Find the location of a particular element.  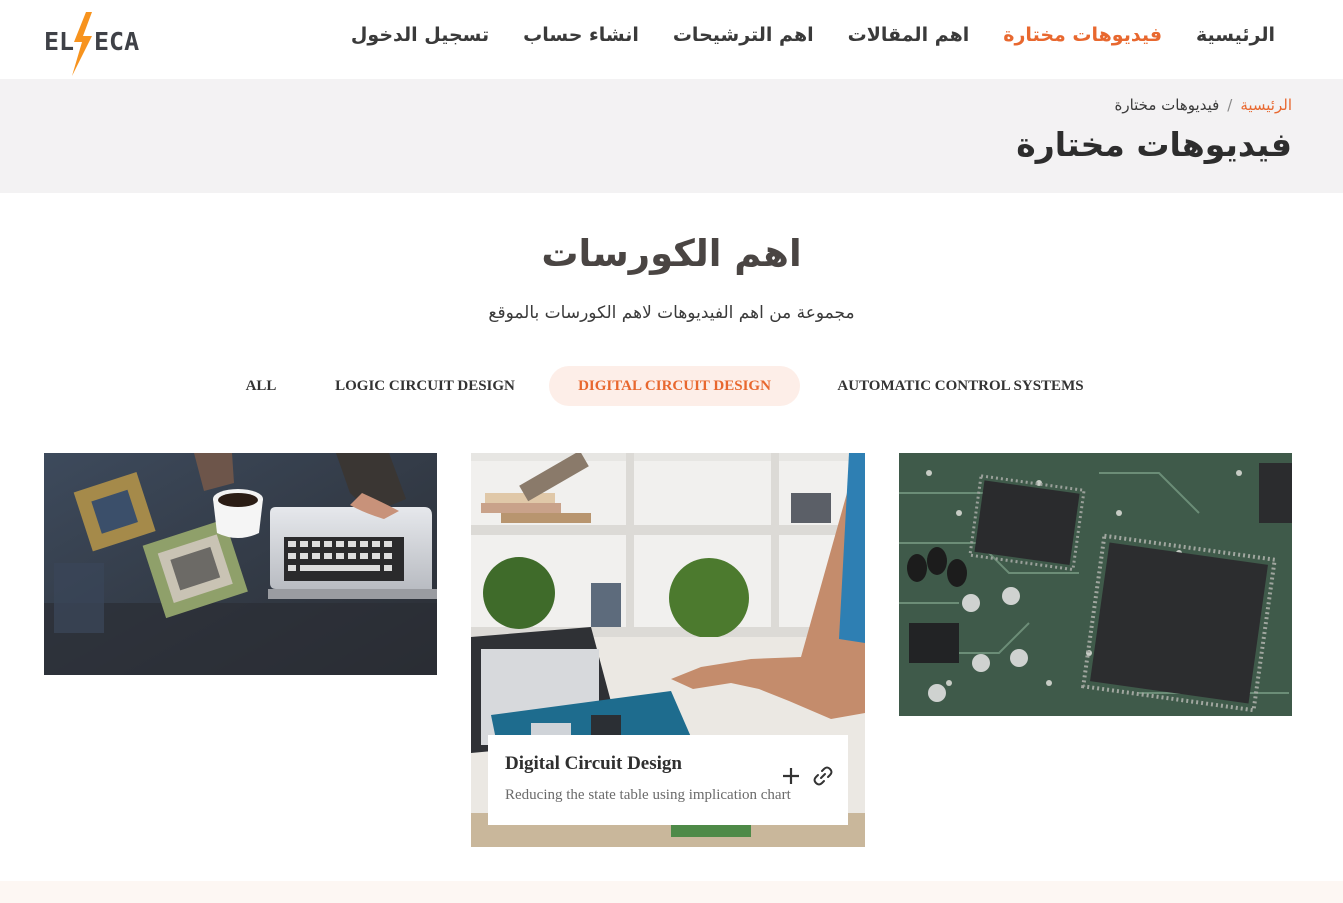

nav-item-recommendations: اهم الترشيحات is located at coordinates (743, 35).